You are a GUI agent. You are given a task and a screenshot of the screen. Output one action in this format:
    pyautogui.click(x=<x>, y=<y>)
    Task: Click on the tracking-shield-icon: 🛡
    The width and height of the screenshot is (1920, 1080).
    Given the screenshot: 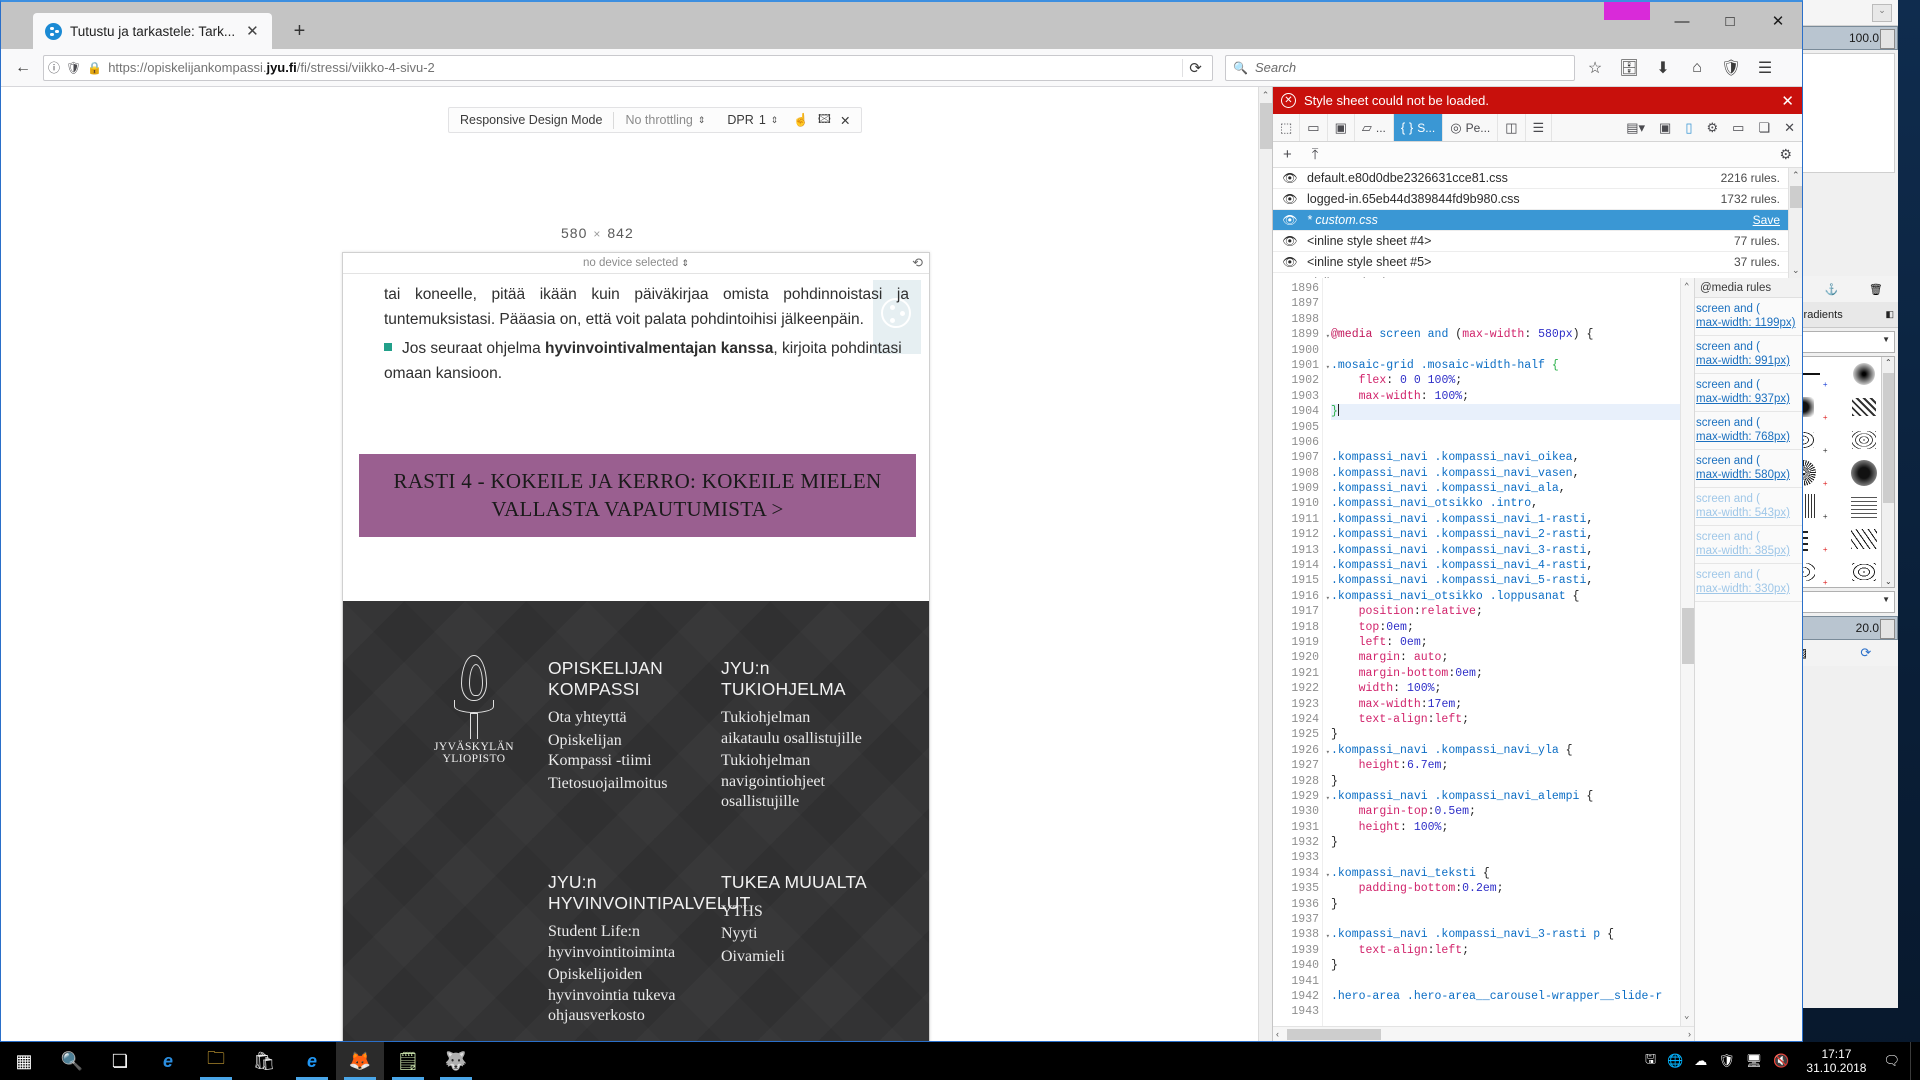 What is the action you would take?
    pyautogui.click(x=73, y=68)
    